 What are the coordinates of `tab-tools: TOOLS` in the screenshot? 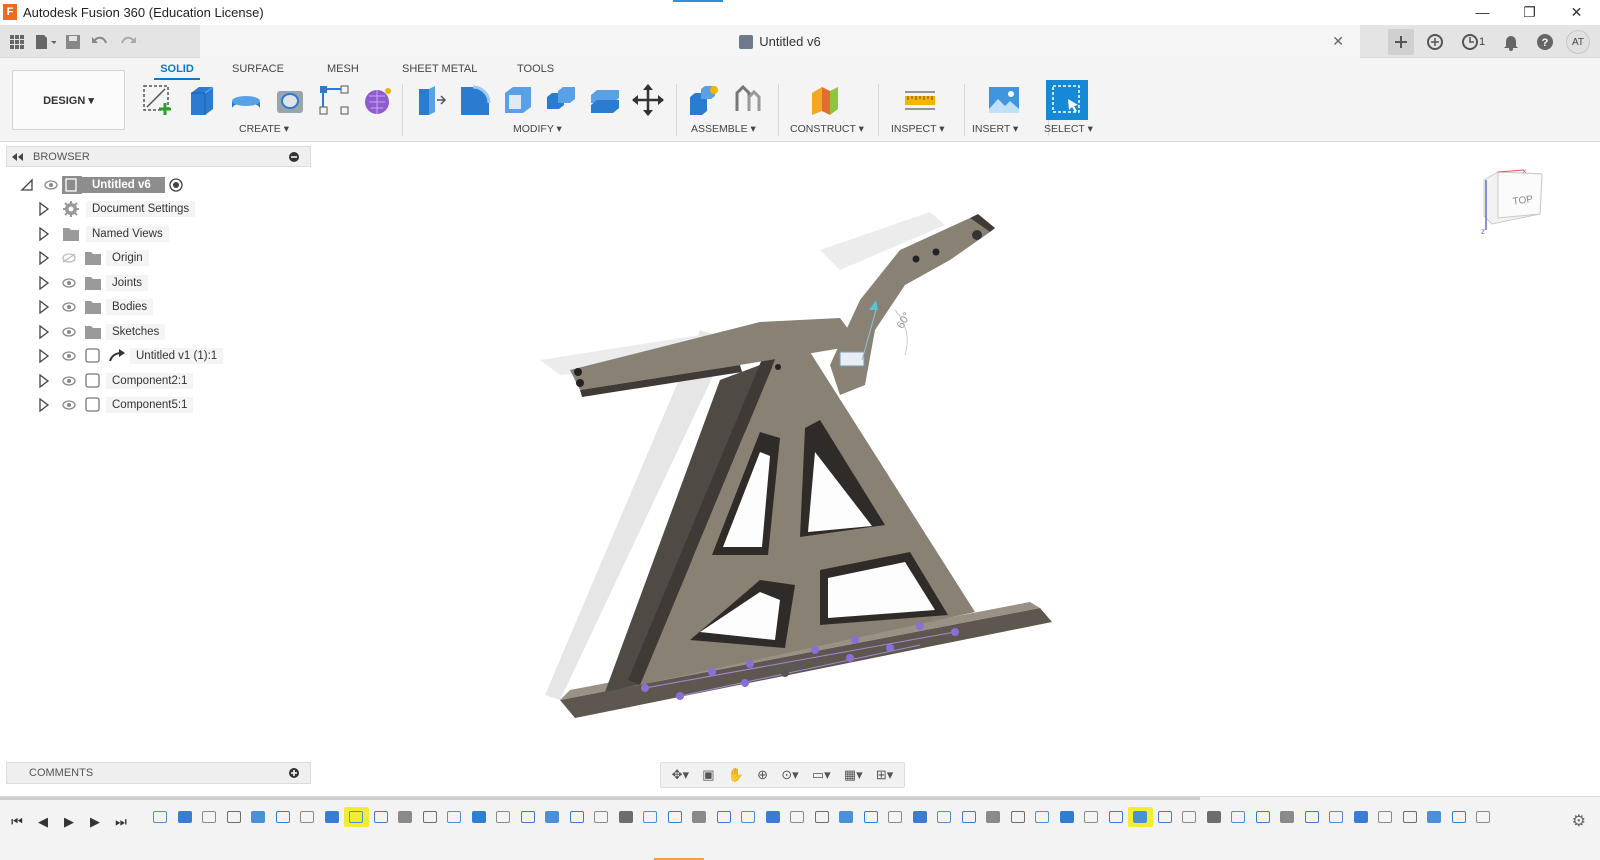 It's located at (542, 70).